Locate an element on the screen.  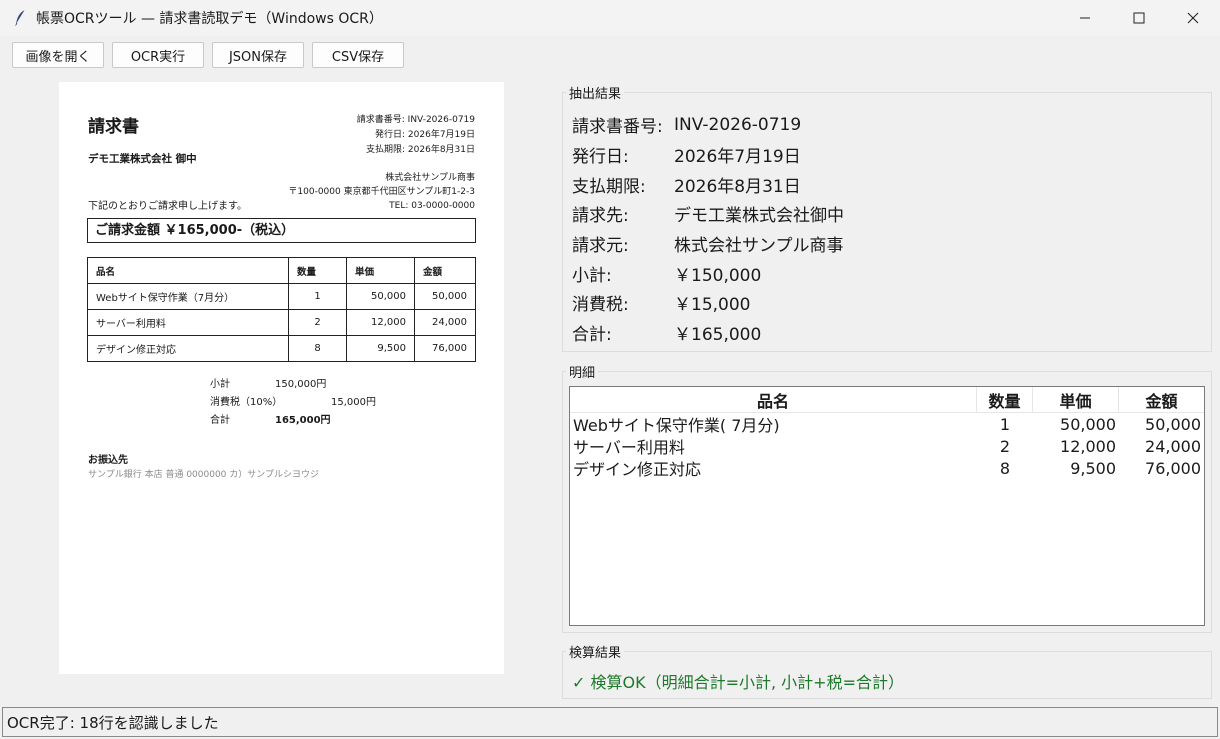
status-bar: OCR完了: 18行を認識しました is located at coordinates (610, 722).